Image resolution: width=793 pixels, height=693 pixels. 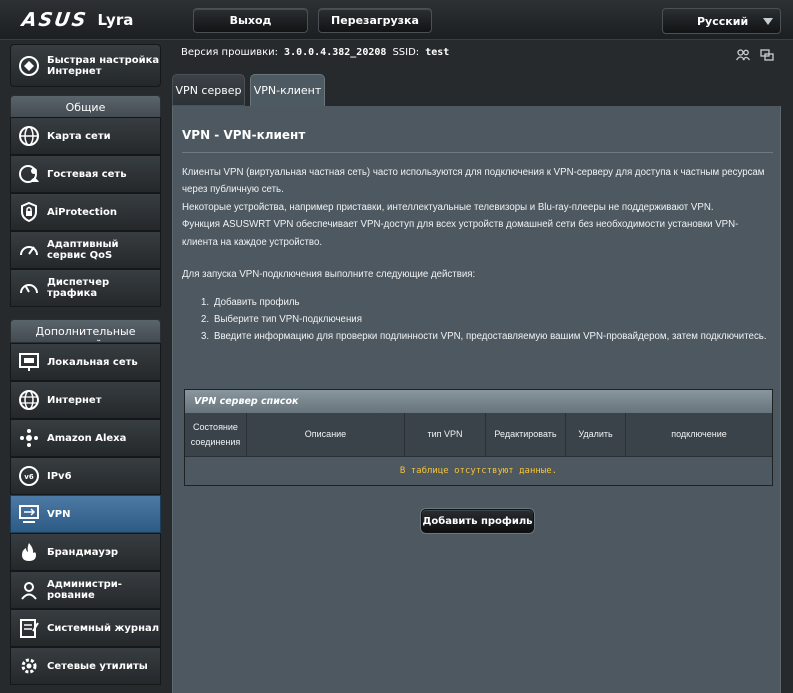 I want to click on firewall-icon, so click(x=29, y=552).